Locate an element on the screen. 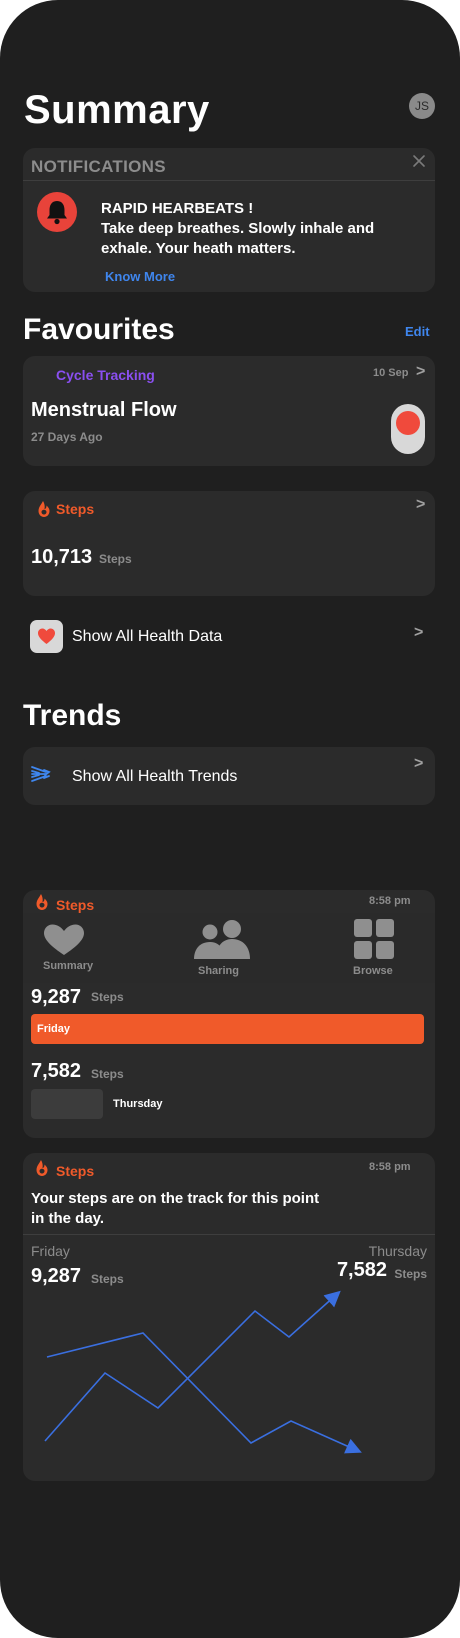 The width and height of the screenshot is (460, 1638). bell-icon is located at coordinates (57, 212).